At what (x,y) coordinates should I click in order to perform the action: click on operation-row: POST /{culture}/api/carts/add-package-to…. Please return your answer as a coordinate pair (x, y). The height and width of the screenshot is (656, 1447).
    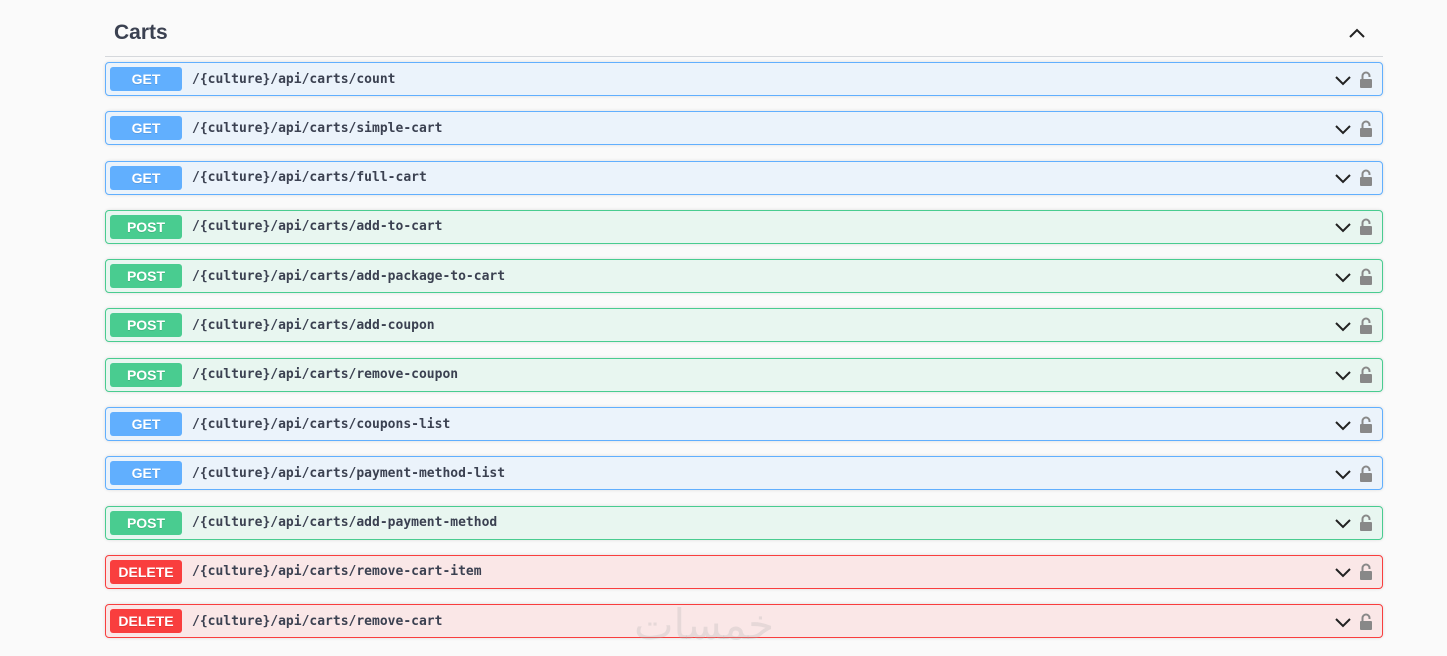
    Looking at the image, I should click on (744, 276).